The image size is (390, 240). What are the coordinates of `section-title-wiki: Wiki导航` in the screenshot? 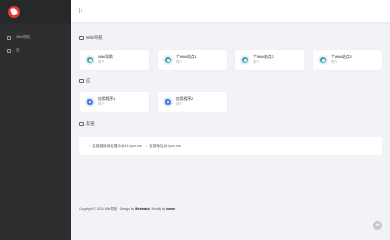 It's located at (91, 38).